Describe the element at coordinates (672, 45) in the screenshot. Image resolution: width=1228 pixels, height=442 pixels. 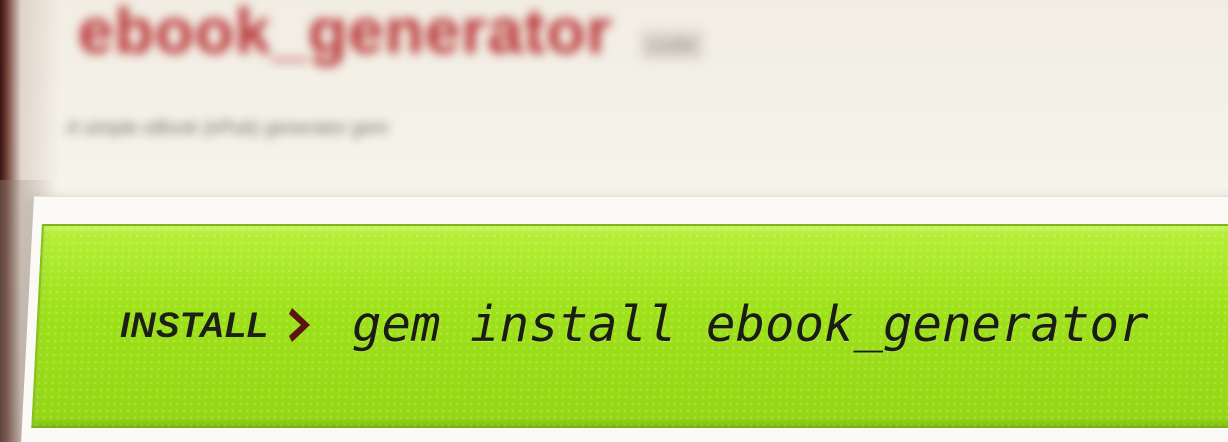
I see `repo-badge: code` at that location.